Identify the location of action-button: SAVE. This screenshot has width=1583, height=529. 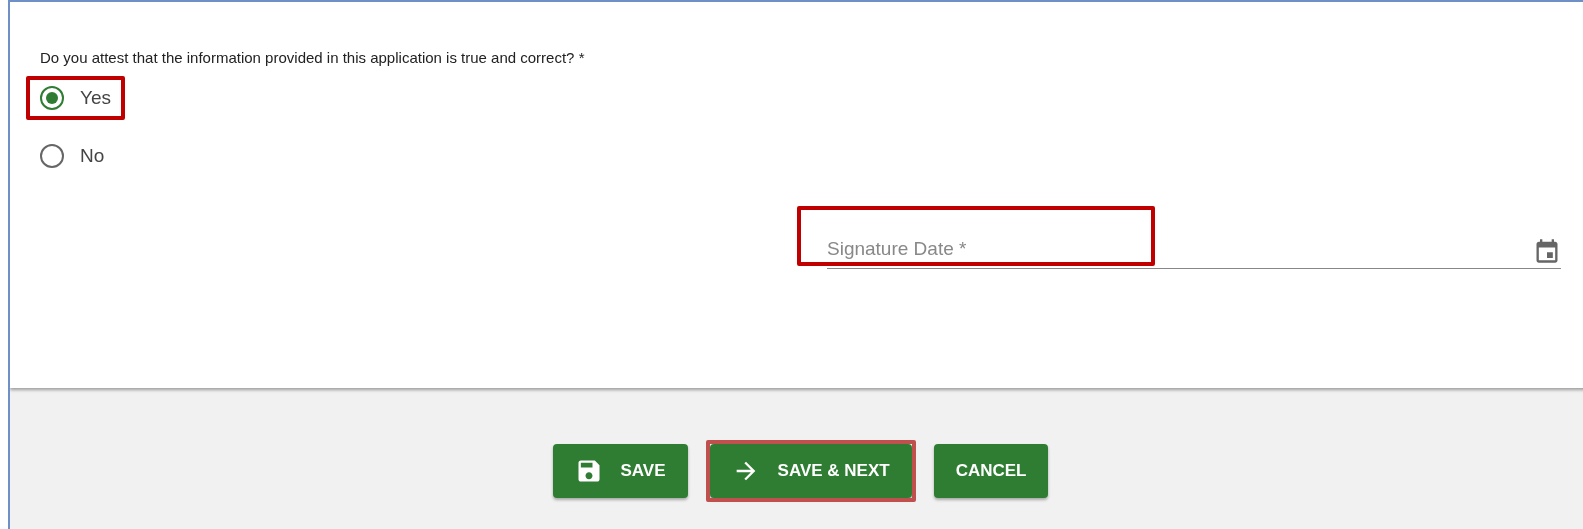
(620, 471).